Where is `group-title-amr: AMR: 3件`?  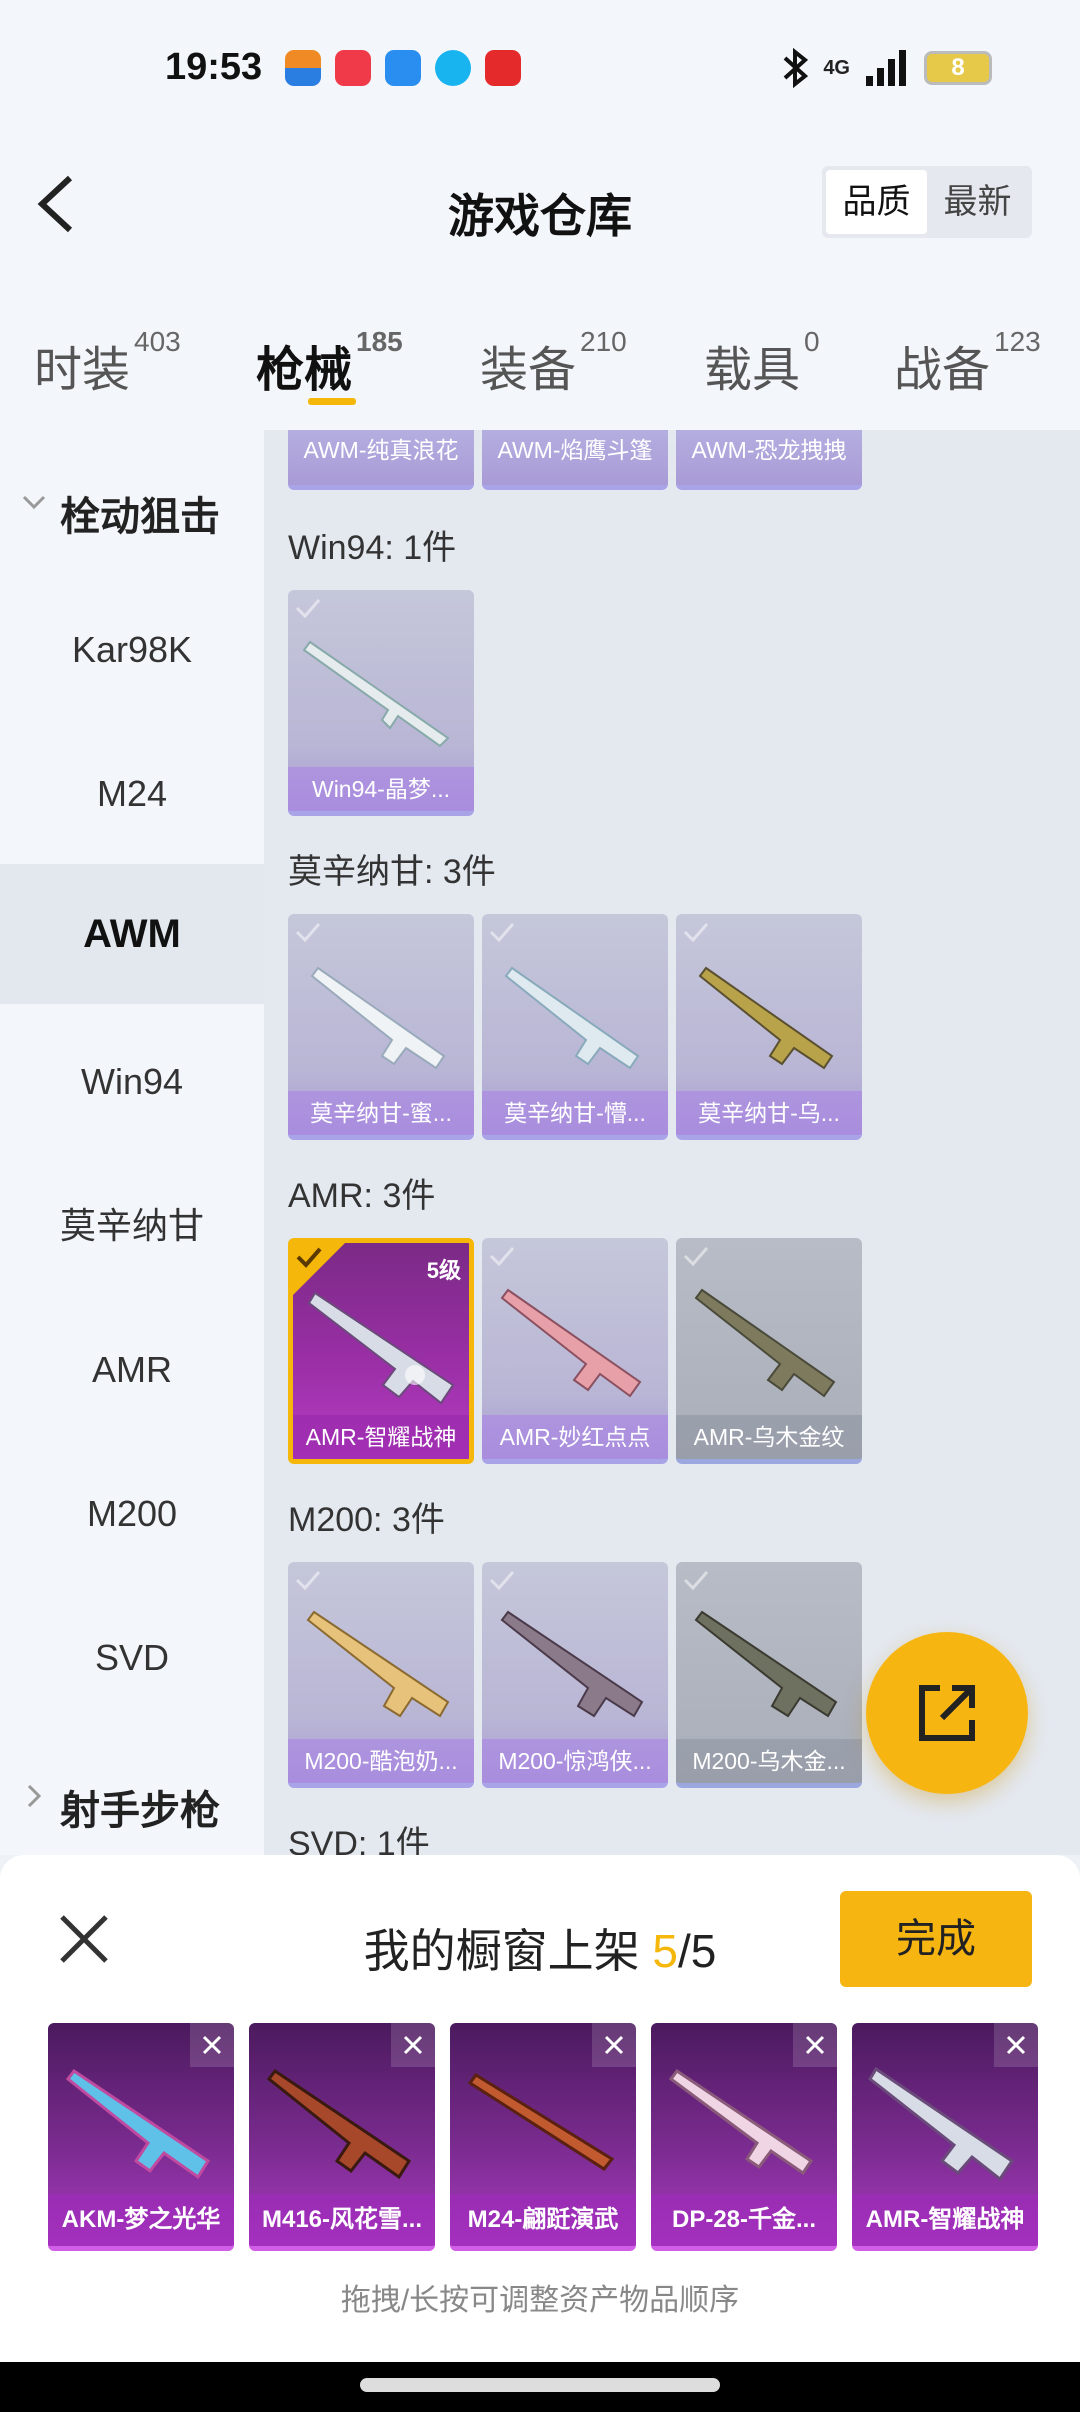
group-title-amr: AMR: 3件 is located at coordinates (362, 1196).